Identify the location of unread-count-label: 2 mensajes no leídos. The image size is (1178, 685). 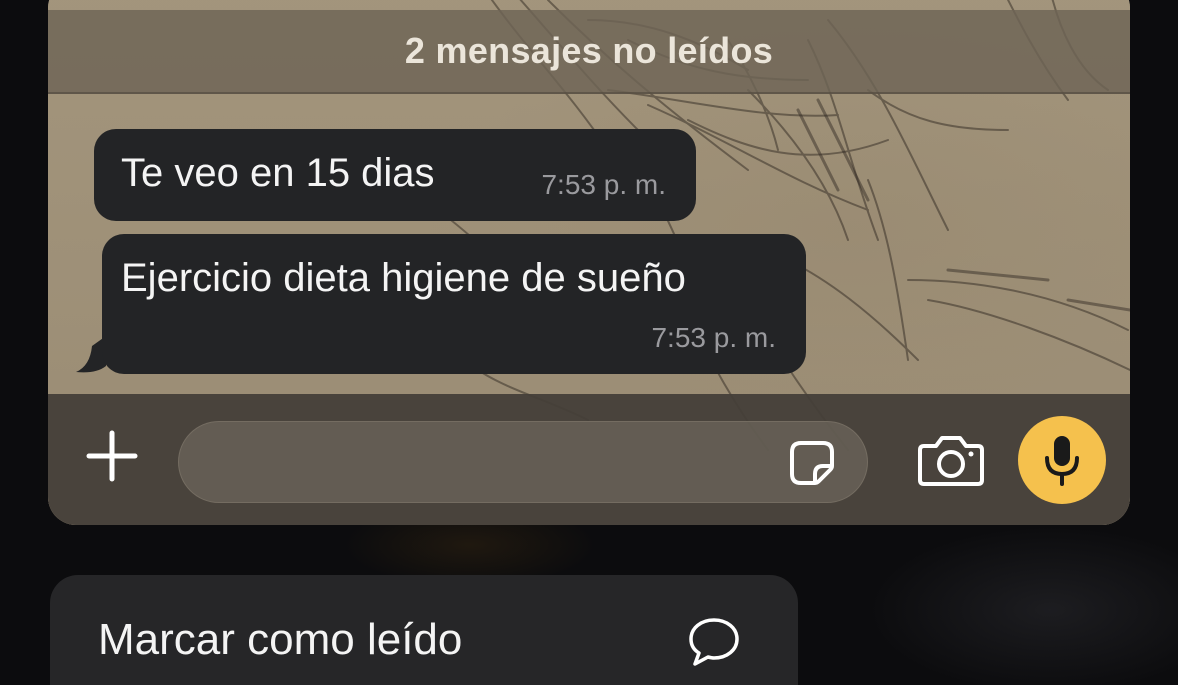
(589, 50).